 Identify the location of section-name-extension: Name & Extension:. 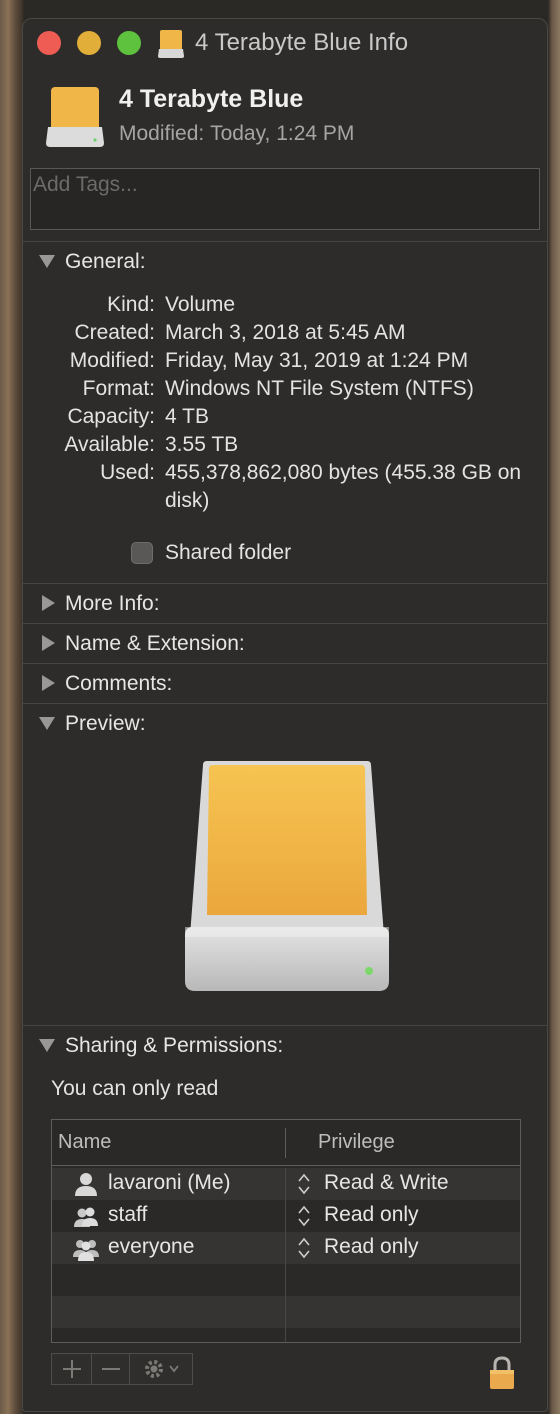
(285, 645).